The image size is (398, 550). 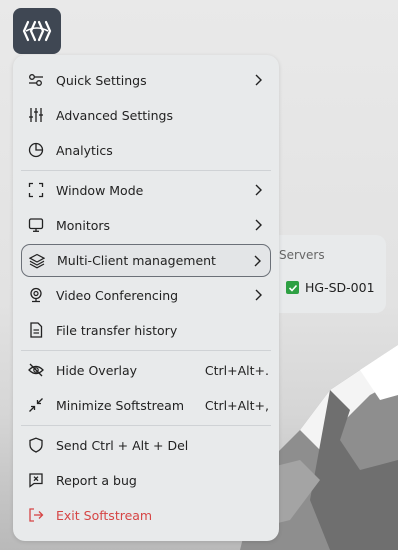 I want to click on submenu-title: Servers, so click(x=302, y=255).